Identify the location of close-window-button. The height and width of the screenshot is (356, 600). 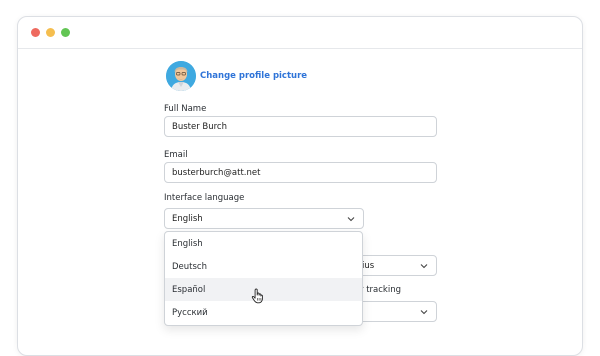
(35, 32).